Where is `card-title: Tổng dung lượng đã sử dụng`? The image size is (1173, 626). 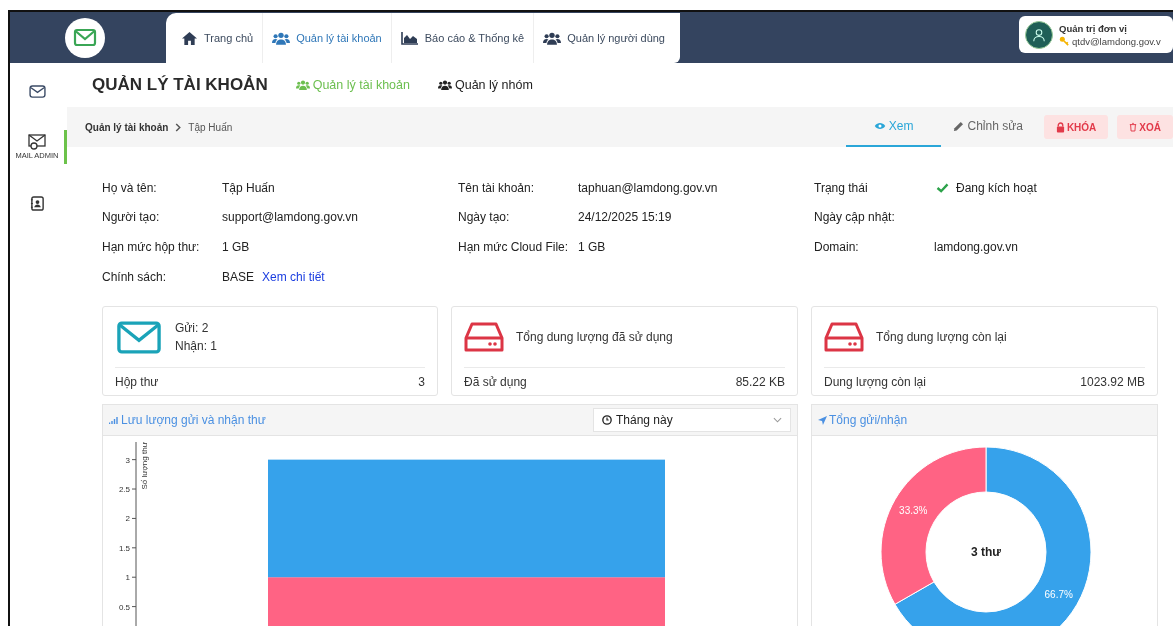 card-title: Tổng dung lượng đã sử dụng is located at coordinates (594, 337).